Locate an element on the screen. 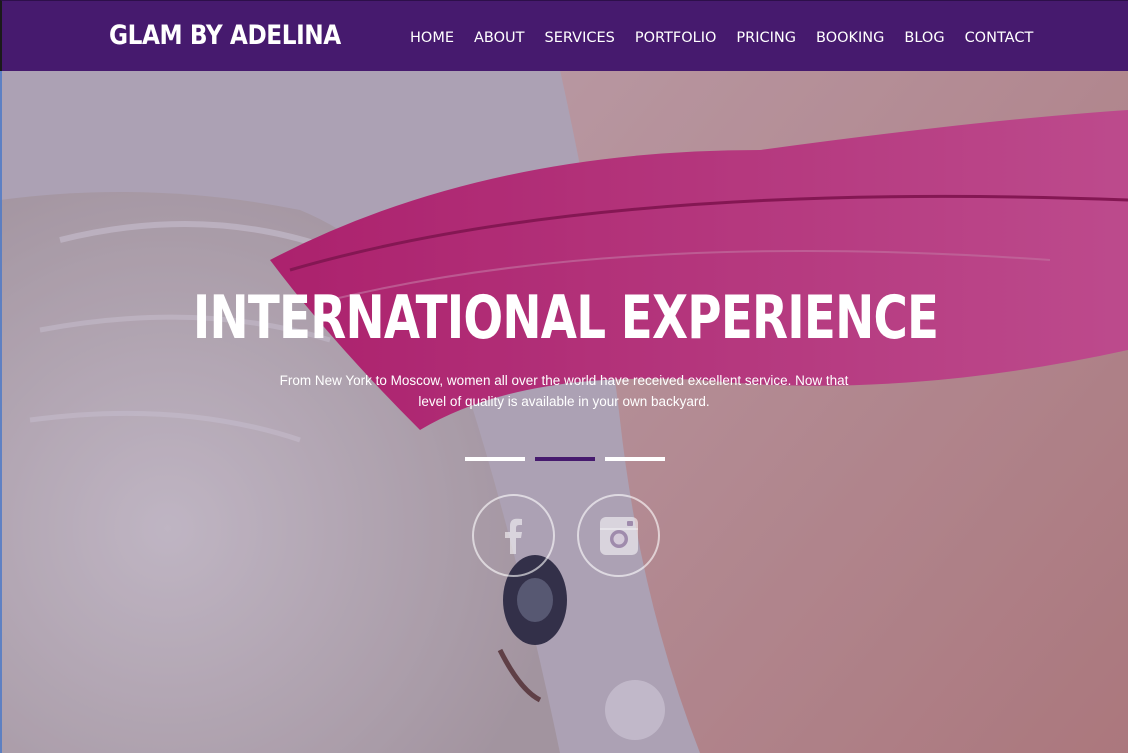 The image size is (1128, 753). nav-services: SERVICES is located at coordinates (580, 38).